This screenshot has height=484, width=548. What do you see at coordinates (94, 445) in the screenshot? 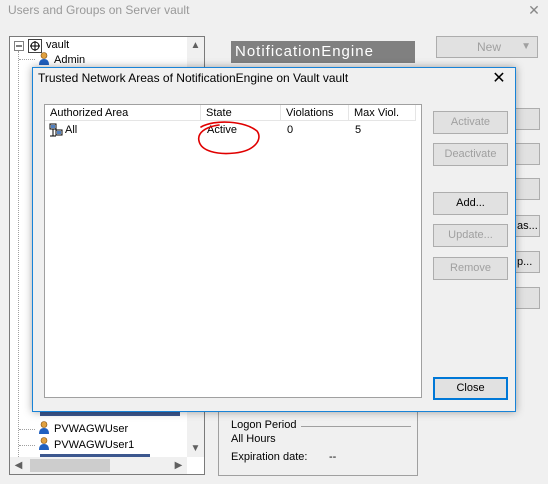
I see `tree-item-label: PVWAGWUser1` at bounding box center [94, 445].